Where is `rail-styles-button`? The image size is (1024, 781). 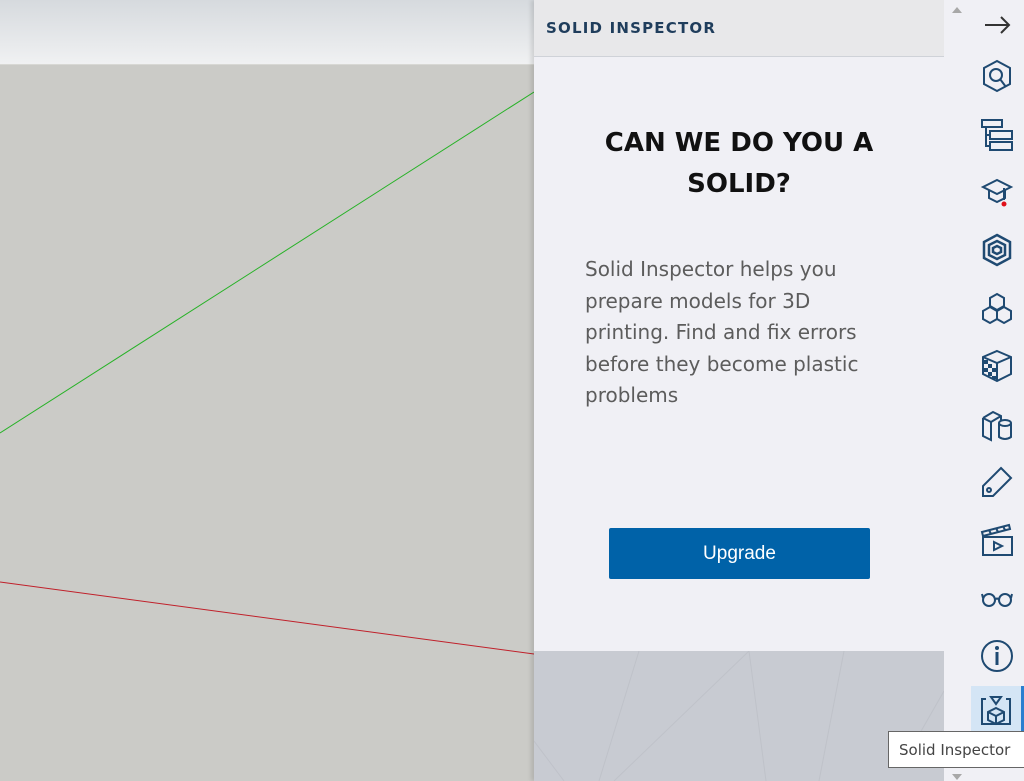 rail-styles-button is located at coordinates (997, 424).